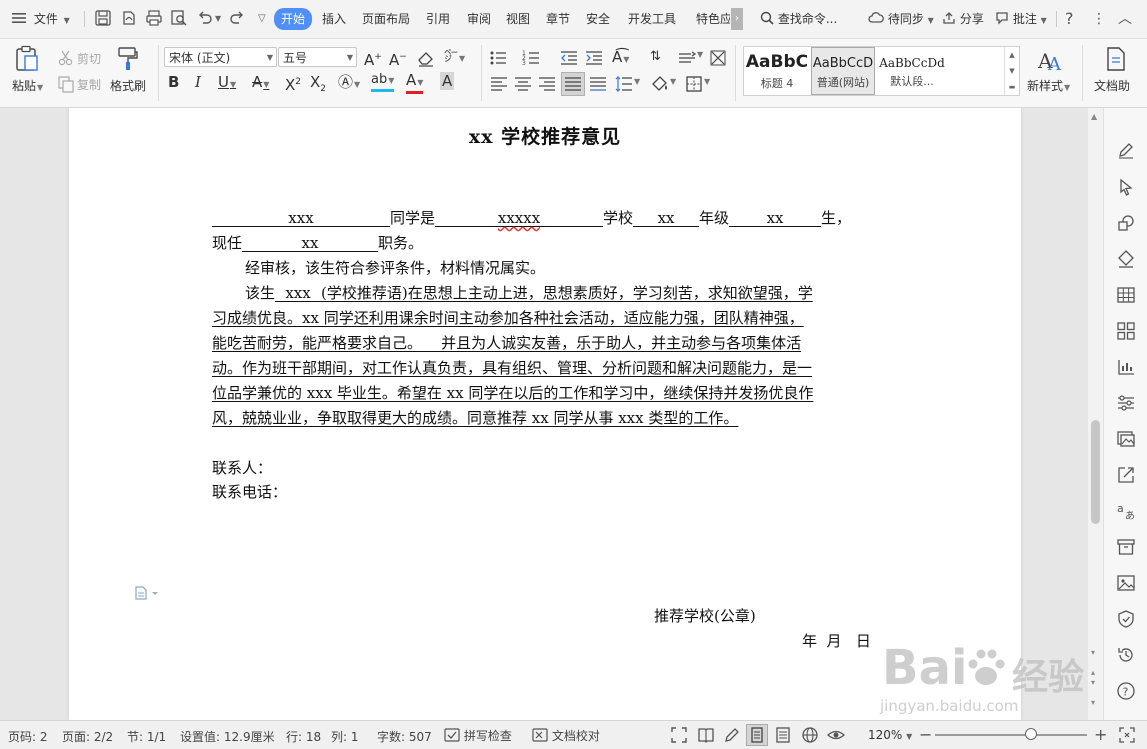 The image size is (1147, 749). What do you see at coordinates (1125, 19) in the screenshot?
I see `collapse-ribbon-icon: ︿` at bounding box center [1125, 19].